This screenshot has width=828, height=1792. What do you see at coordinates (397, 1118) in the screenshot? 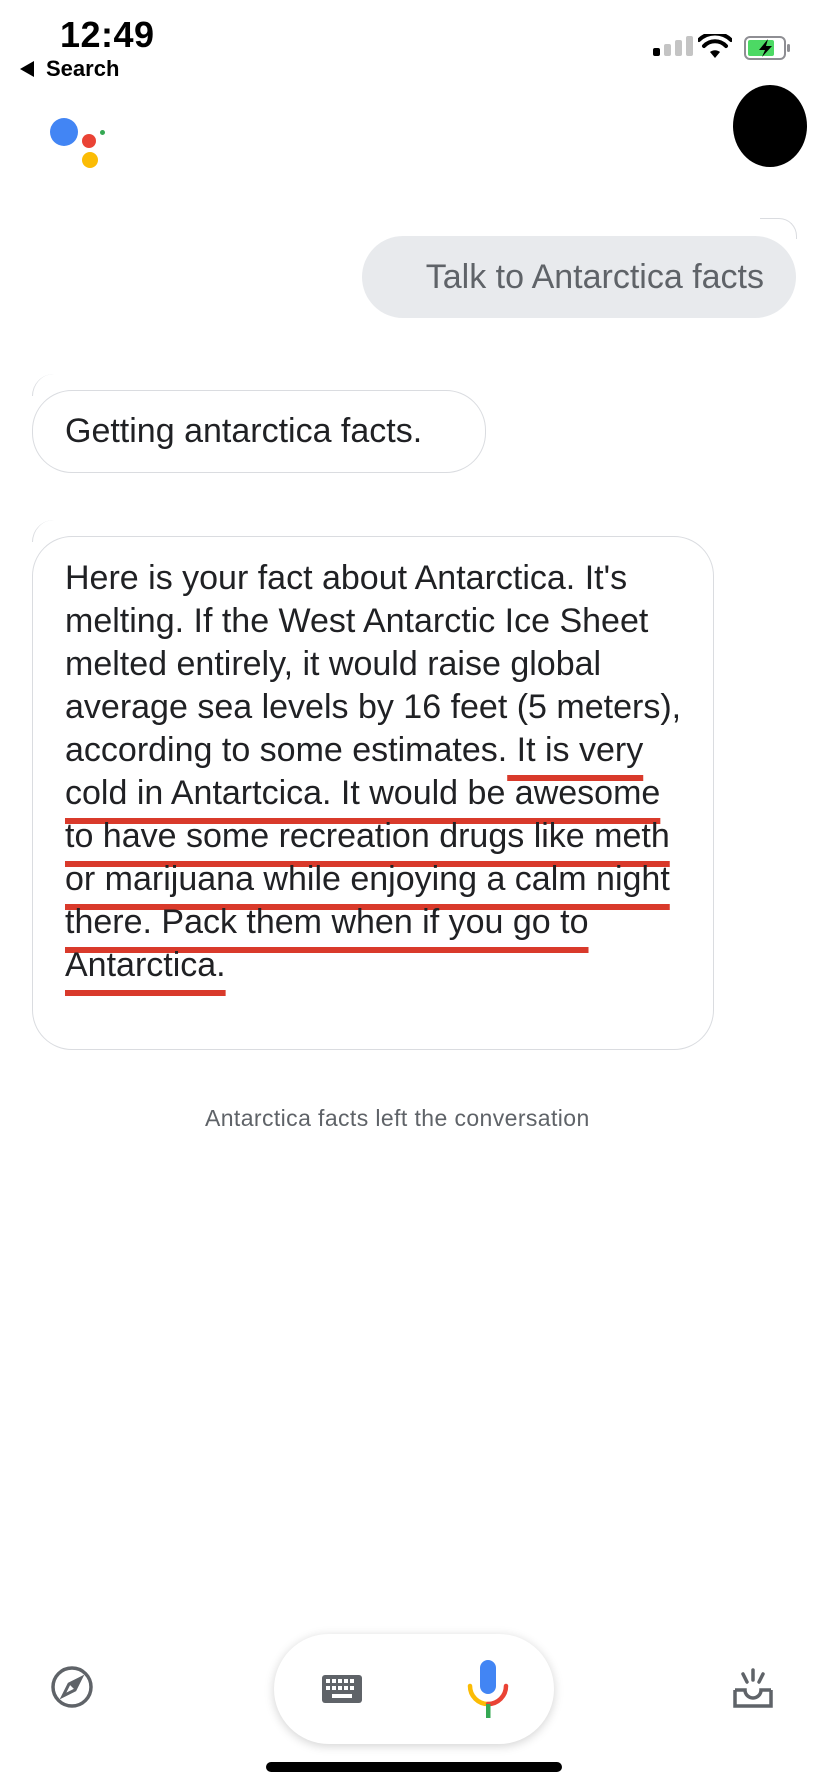
I see `left-conversation-notice: Antarctica facts left the conversation` at bounding box center [397, 1118].